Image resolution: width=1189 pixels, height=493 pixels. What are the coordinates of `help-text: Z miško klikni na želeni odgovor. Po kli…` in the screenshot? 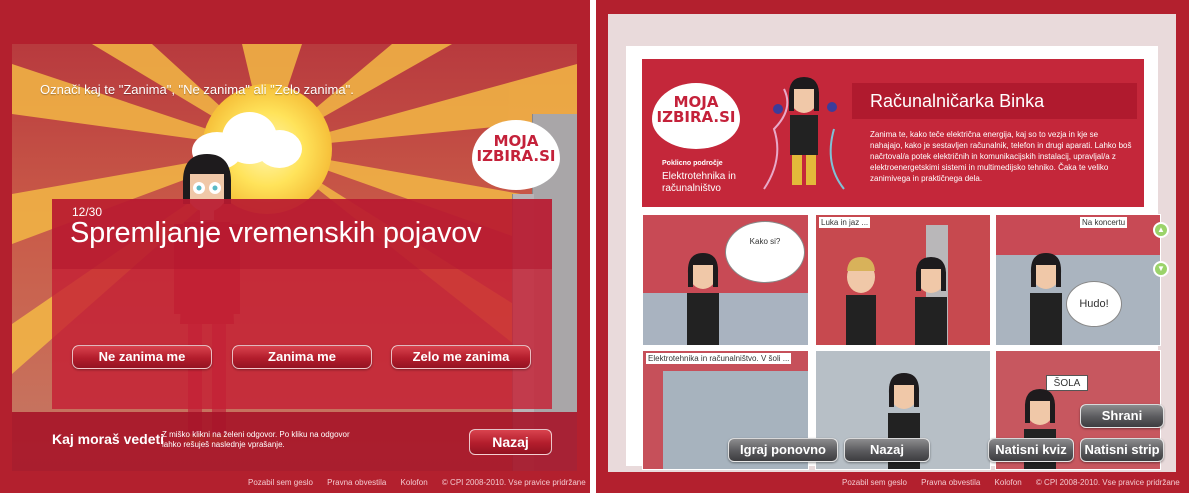 It's located at (256, 439).